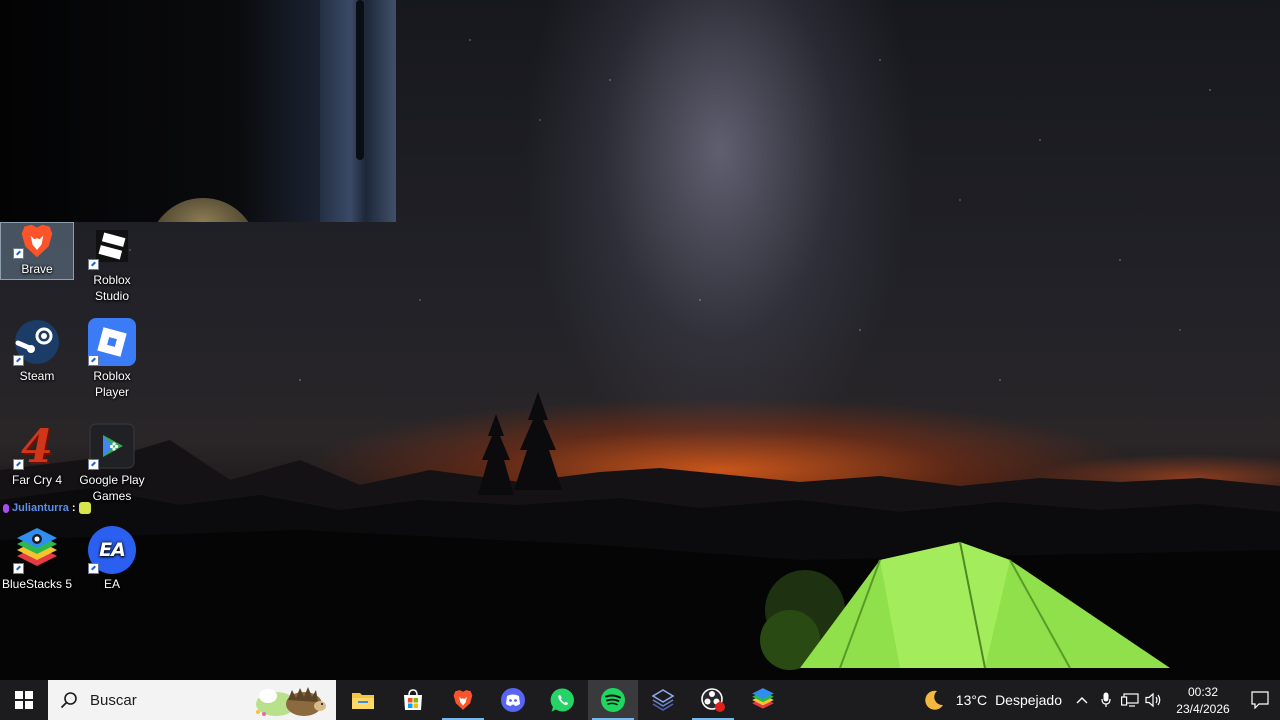 This screenshot has width=1280, height=720. I want to click on folder-icon, so click(363, 701).